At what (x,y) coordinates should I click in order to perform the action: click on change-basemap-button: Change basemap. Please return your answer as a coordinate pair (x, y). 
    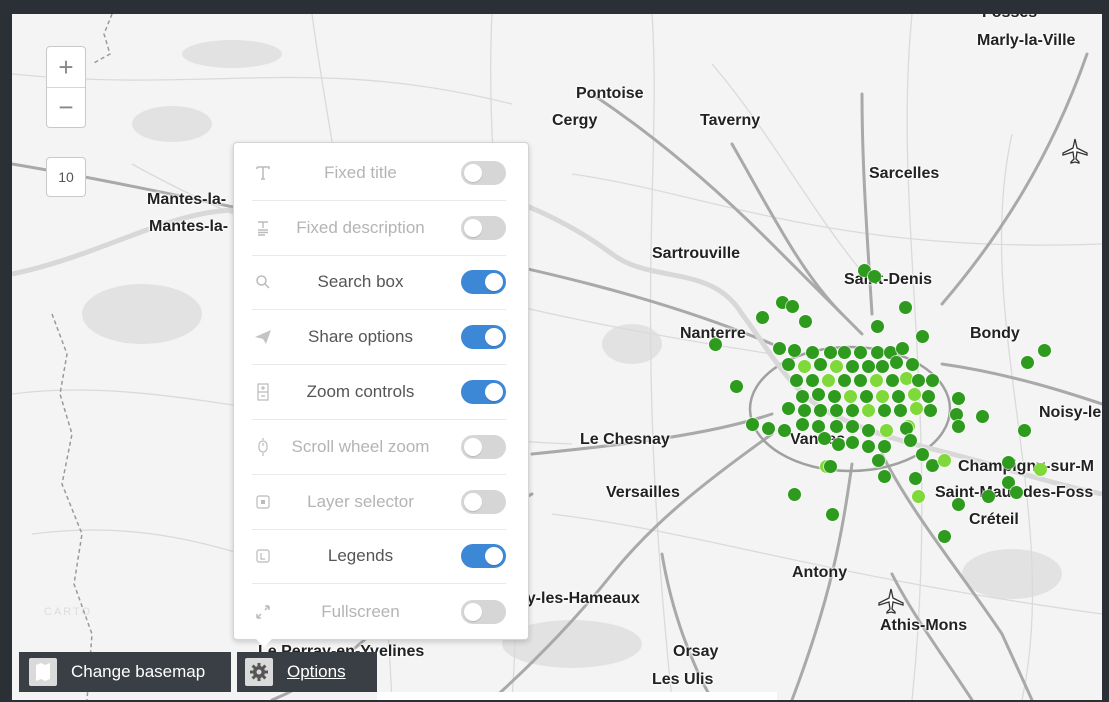
    Looking at the image, I should click on (125, 672).